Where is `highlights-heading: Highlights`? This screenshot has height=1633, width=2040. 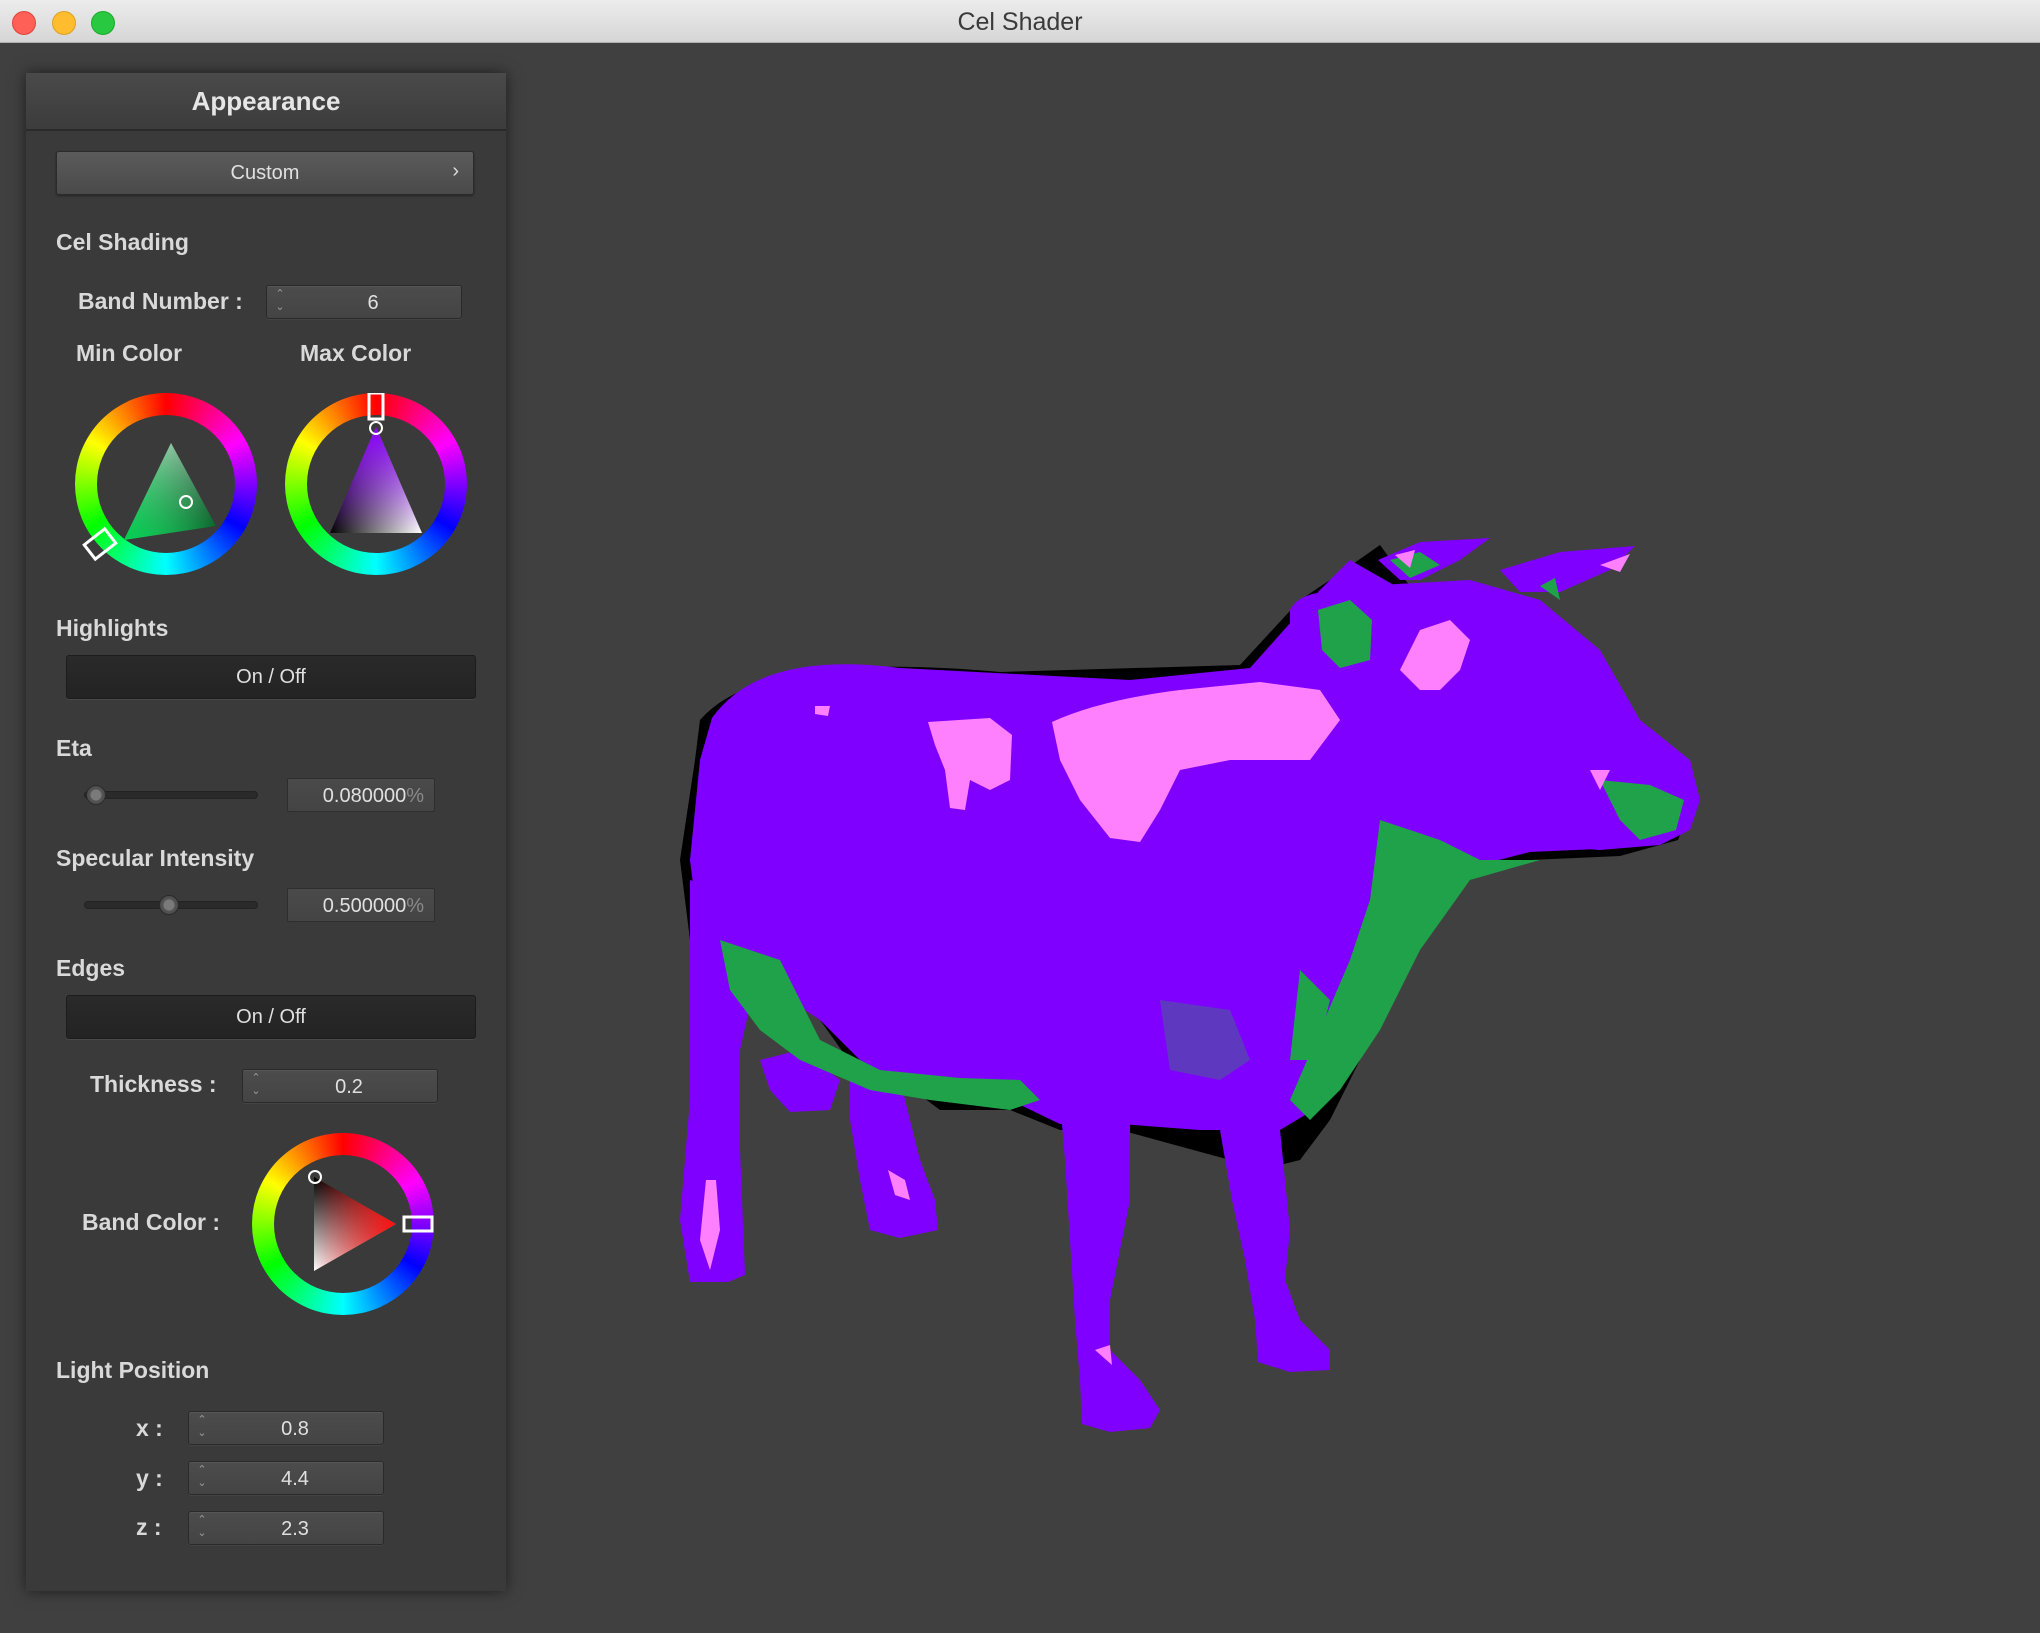 highlights-heading: Highlights is located at coordinates (112, 628).